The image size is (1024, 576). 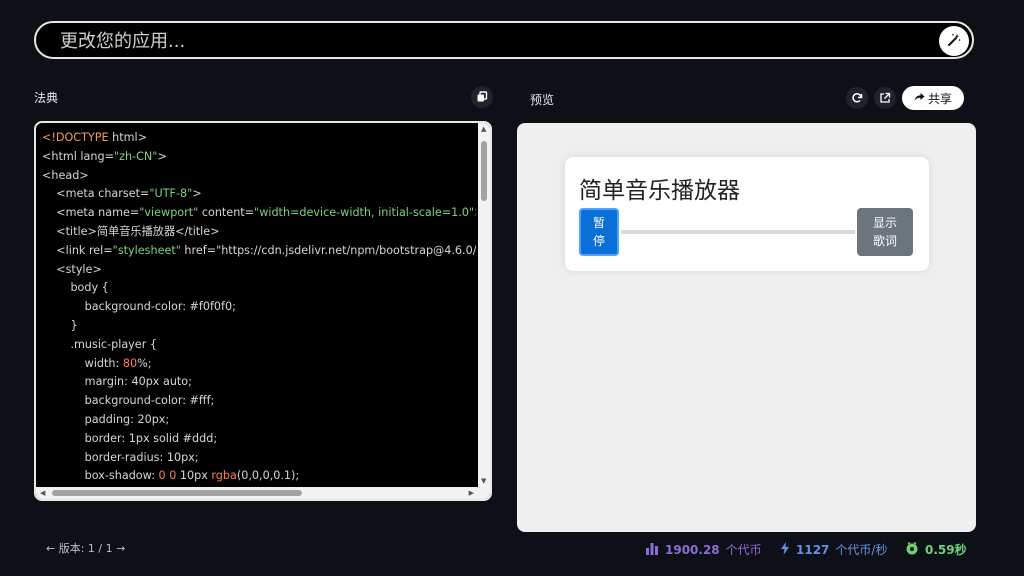 What do you see at coordinates (46, 98) in the screenshot?
I see `code-panel-title: 法典` at bounding box center [46, 98].